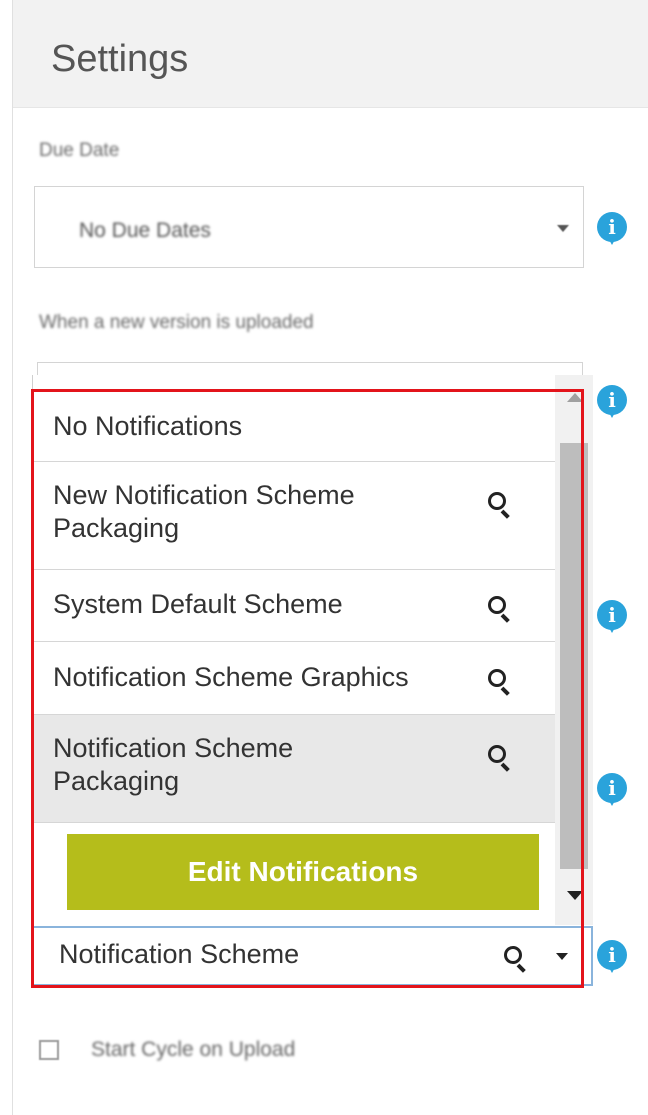  Describe the element at coordinates (173, 748) in the screenshot. I see `option-label: Notification Scheme` at that location.